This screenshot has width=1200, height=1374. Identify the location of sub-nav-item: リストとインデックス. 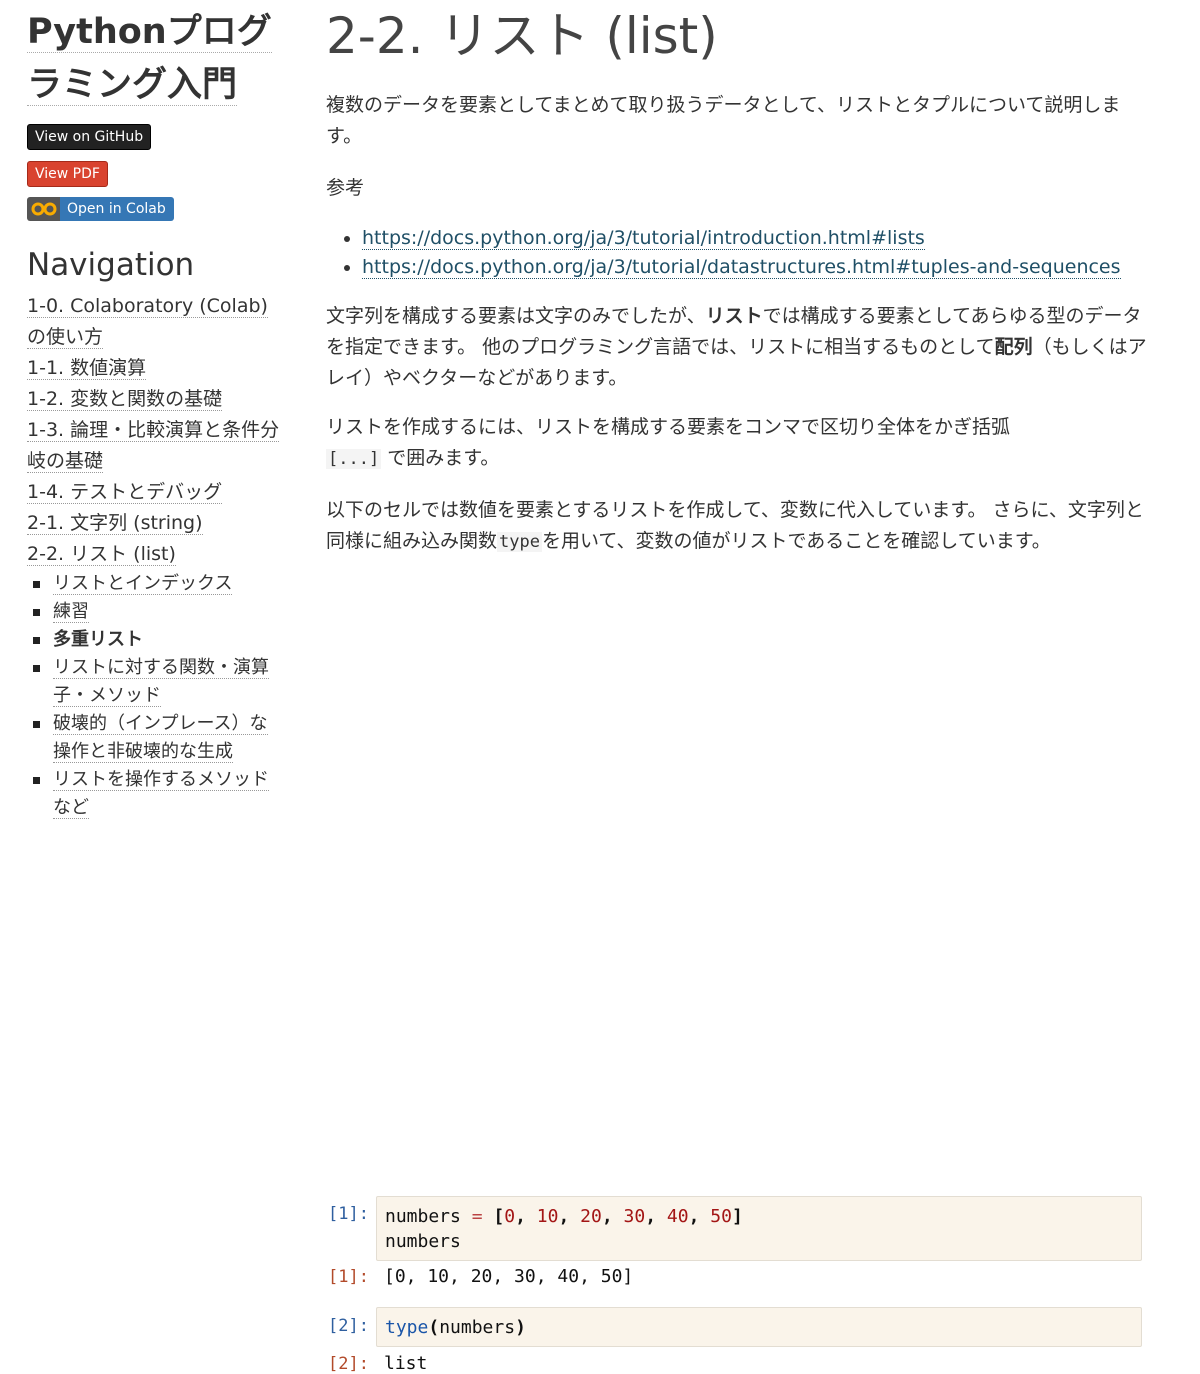
(157, 584).